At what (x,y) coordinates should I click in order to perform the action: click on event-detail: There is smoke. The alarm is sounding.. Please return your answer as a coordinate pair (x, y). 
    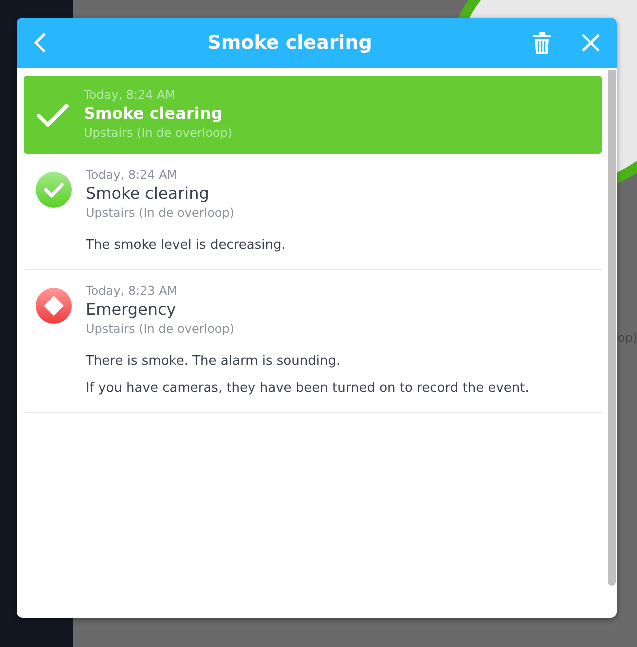
    Looking at the image, I should click on (214, 361).